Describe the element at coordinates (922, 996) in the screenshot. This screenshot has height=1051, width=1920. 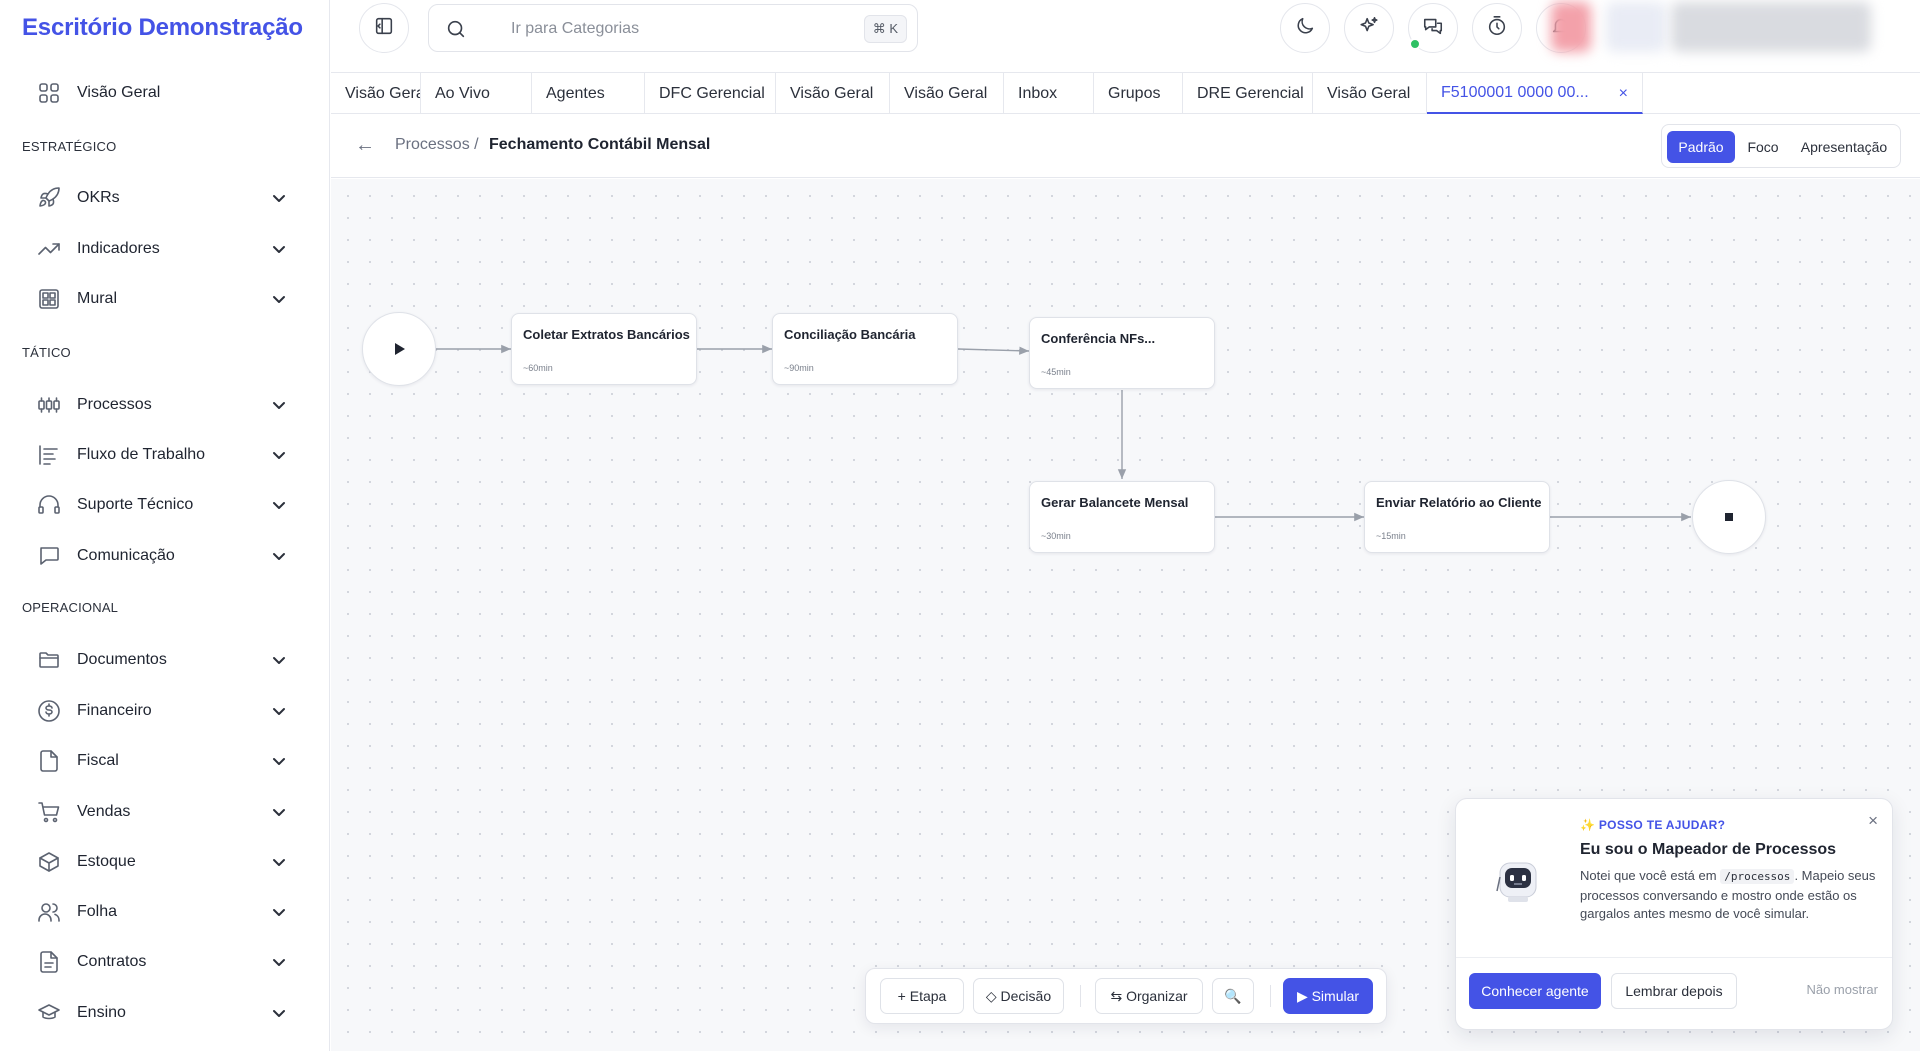
I see `add-step-button: + Etapa` at that location.